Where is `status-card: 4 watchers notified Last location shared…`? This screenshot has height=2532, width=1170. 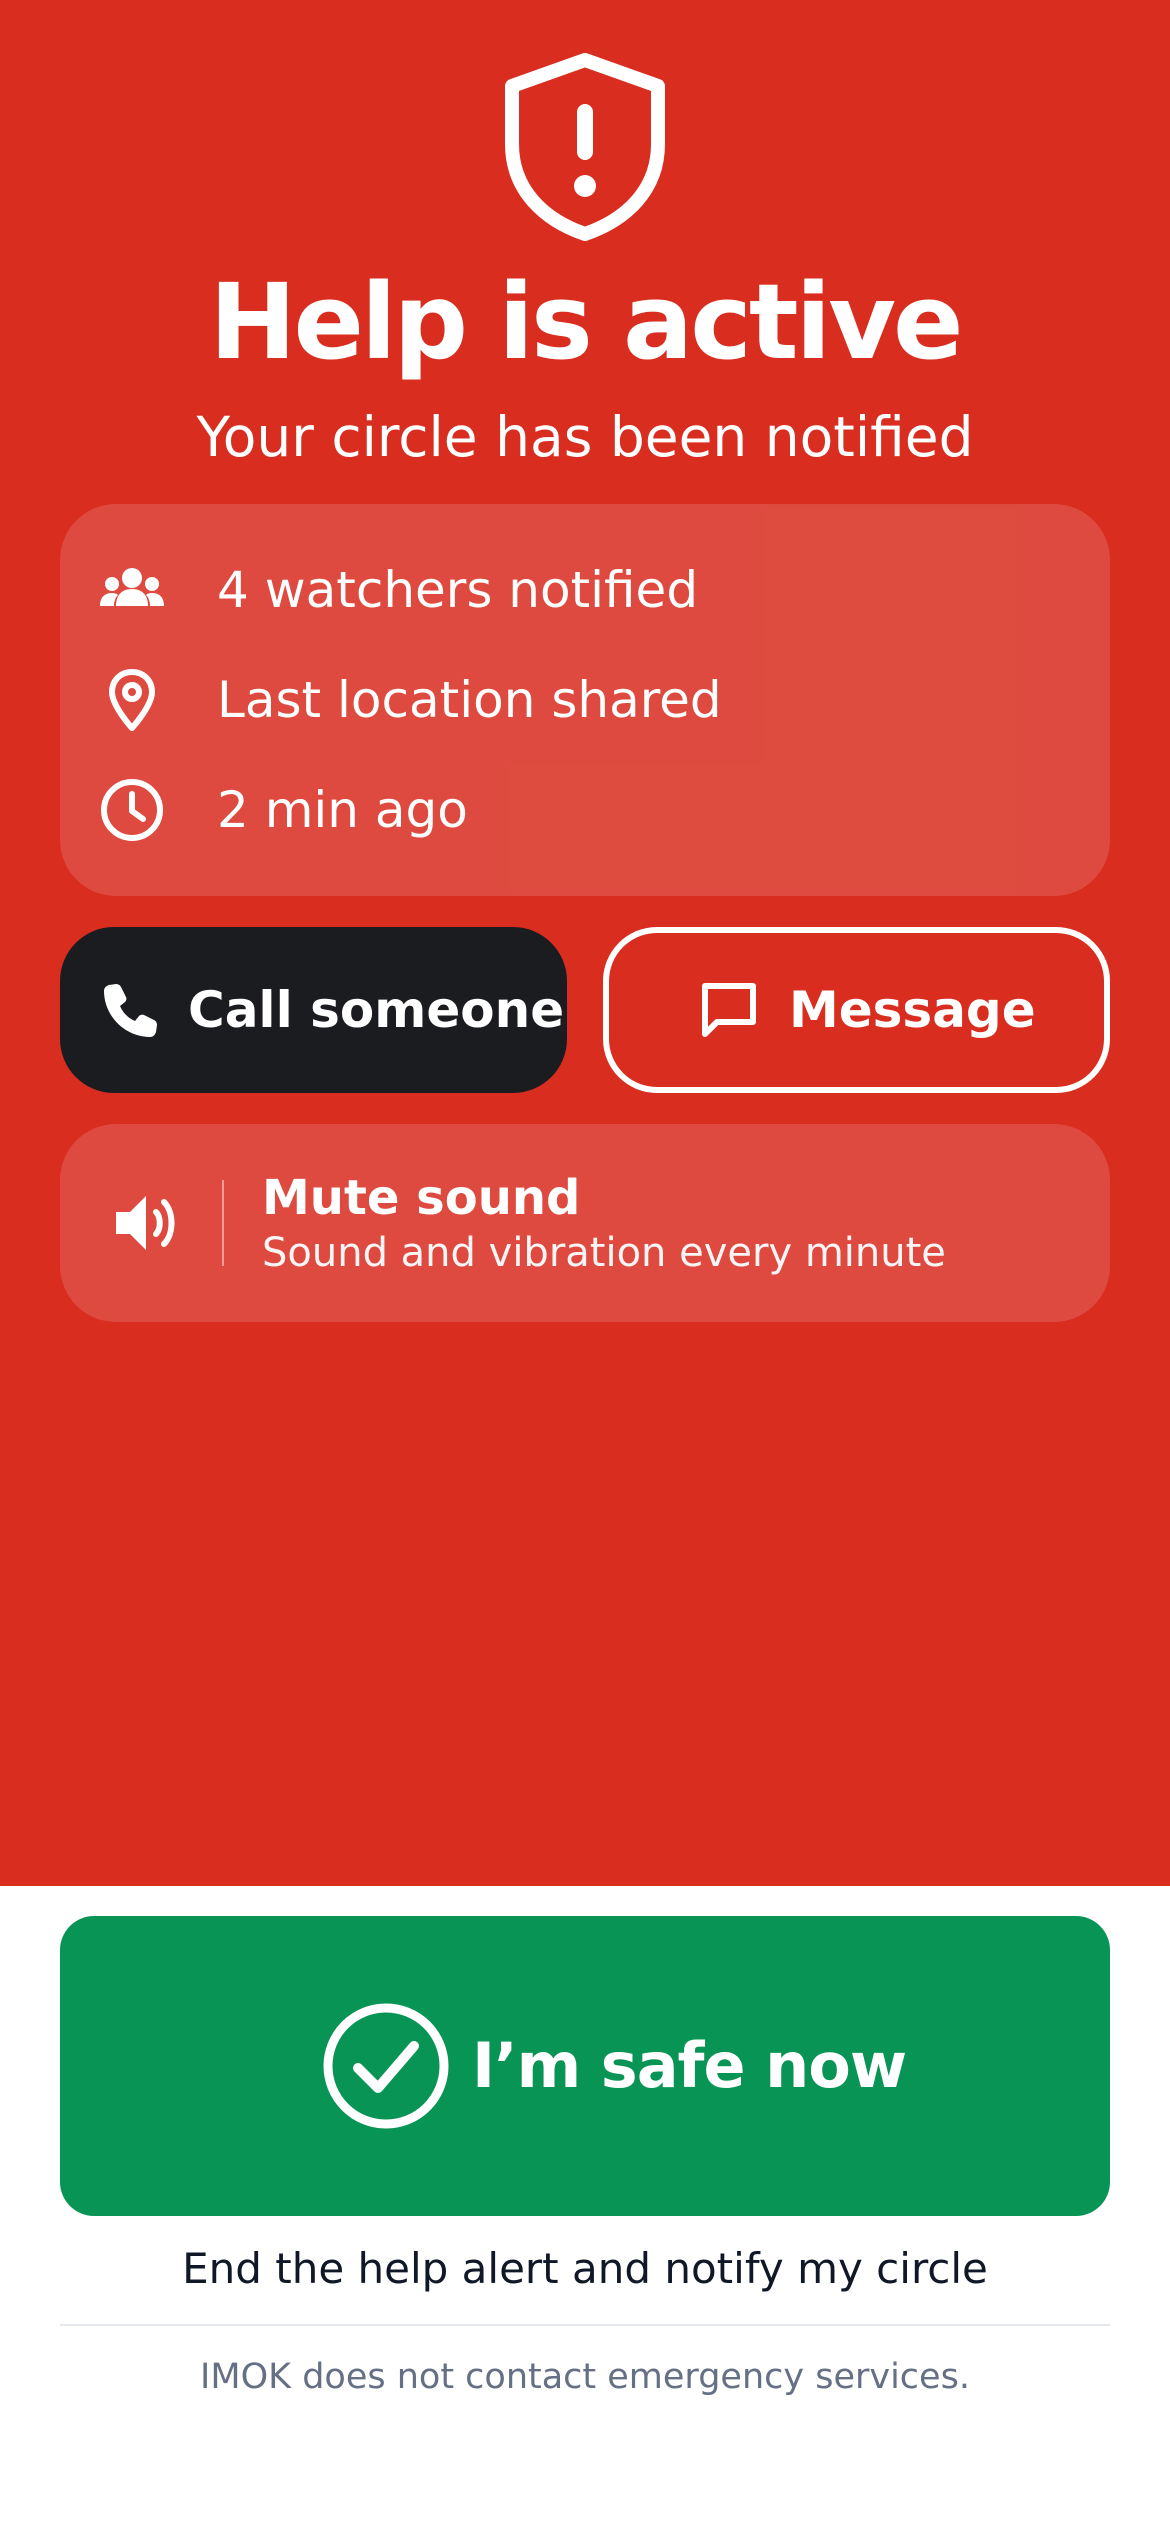 status-card: 4 watchers notified Last location shared… is located at coordinates (585, 700).